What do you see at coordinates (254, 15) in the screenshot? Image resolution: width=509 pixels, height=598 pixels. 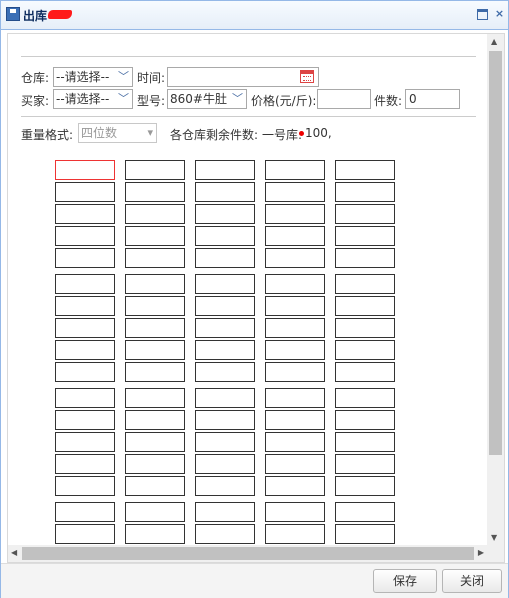 I see `dialog-titlebar: 出库 ×` at bounding box center [254, 15].